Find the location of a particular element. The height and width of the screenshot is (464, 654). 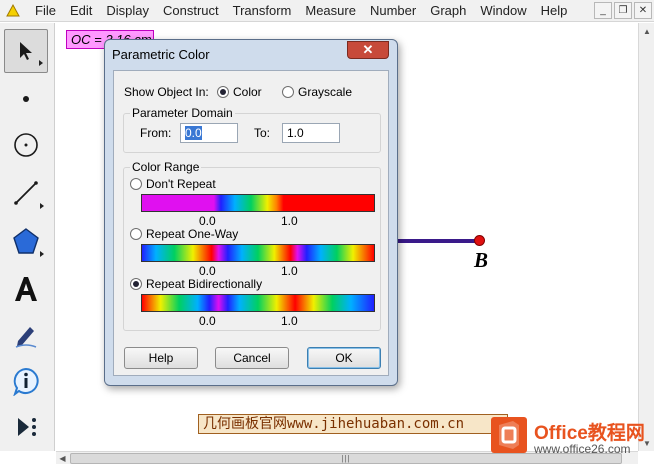

logo-url-text: www.office26.com is located at coordinates (582, 449).